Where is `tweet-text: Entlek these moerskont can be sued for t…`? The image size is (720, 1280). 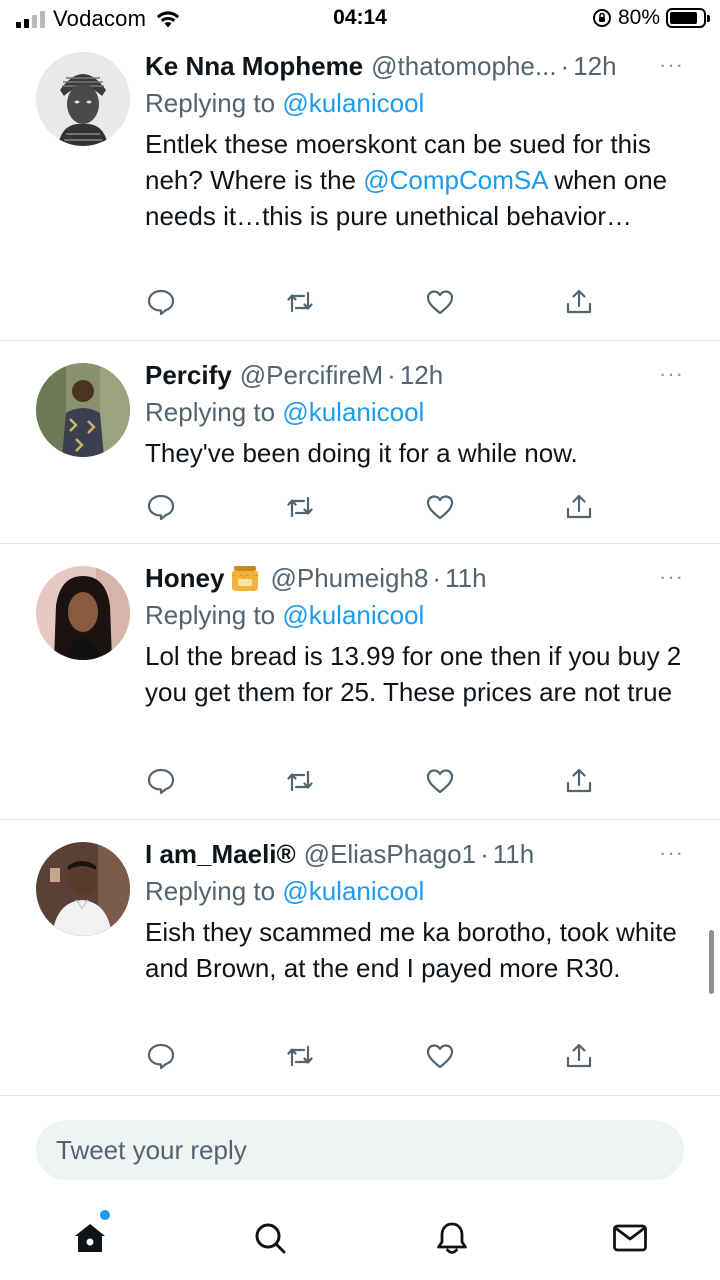 tweet-text: Entlek these moerskont can be sued for t… is located at coordinates (414, 180).